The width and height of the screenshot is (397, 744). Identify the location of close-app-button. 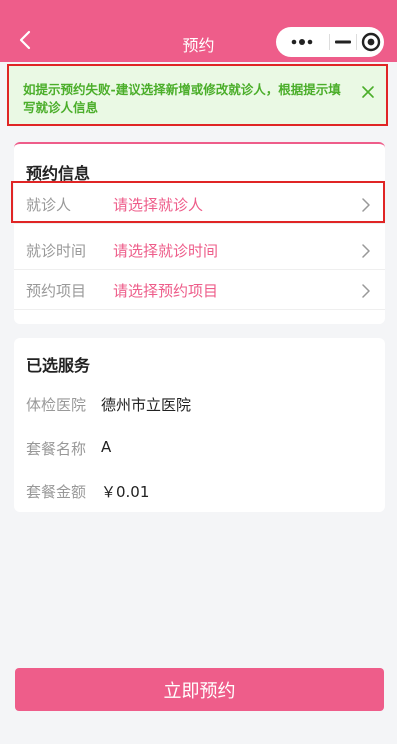
(370, 42).